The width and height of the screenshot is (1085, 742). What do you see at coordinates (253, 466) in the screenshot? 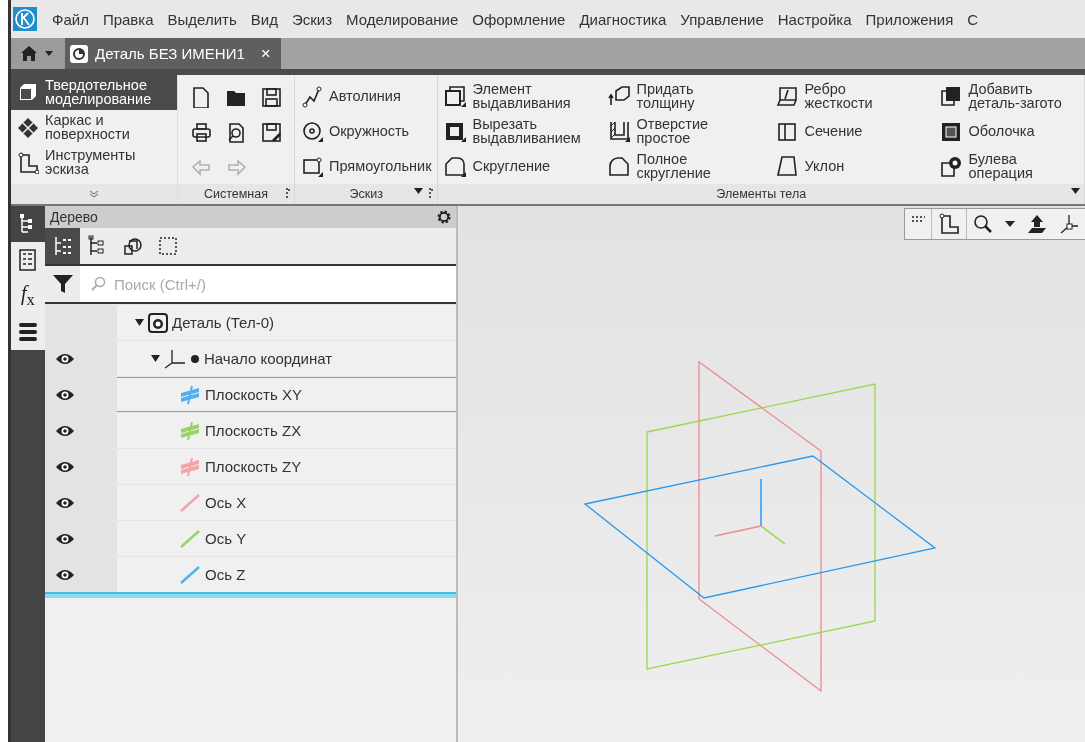
I see `tree-item-label: Плоскость ZY` at bounding box center [253, 466].